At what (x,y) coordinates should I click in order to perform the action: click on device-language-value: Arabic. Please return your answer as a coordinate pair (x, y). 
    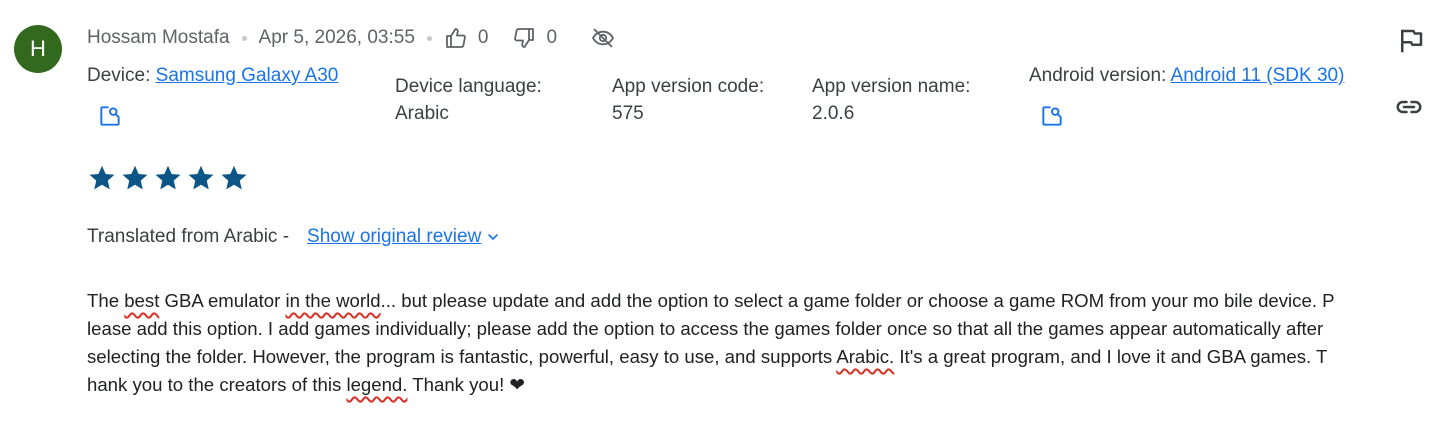
    Looking at the image, I should click on (422, 113).